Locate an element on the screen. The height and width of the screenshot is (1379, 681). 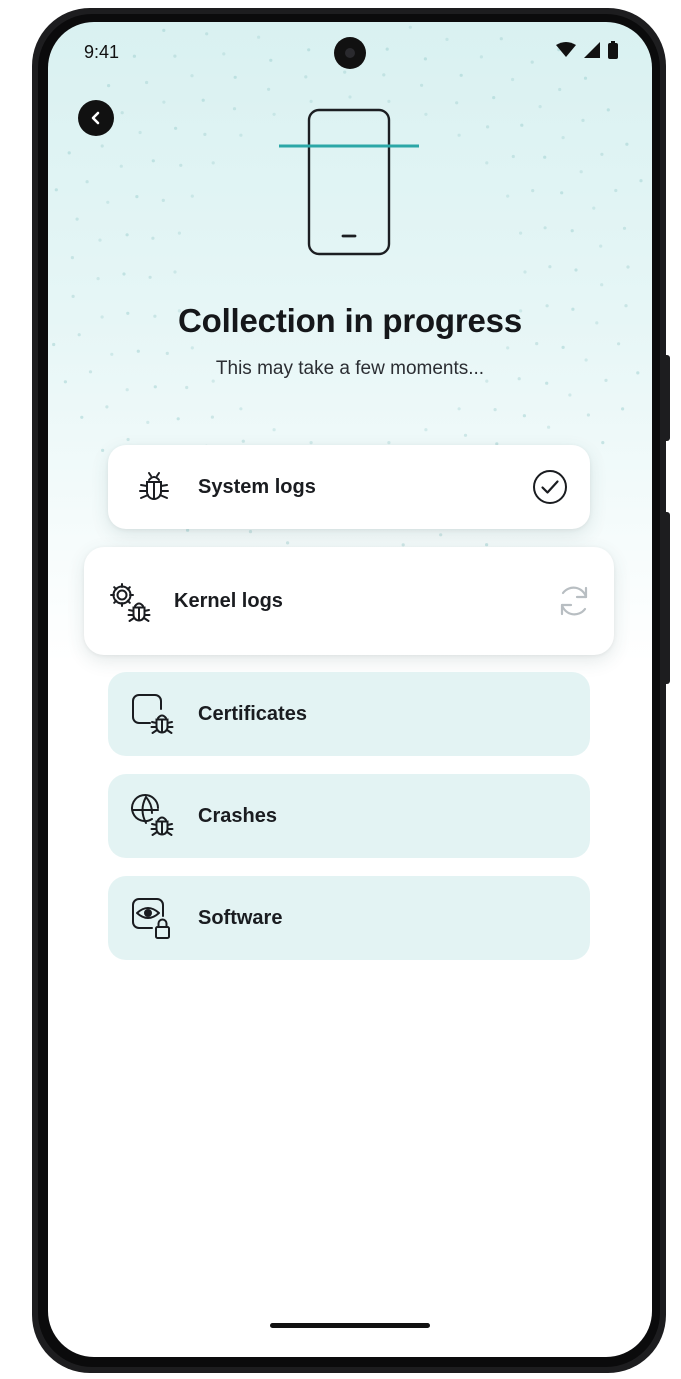
home-indicator is located at coordinates (350, 1325).